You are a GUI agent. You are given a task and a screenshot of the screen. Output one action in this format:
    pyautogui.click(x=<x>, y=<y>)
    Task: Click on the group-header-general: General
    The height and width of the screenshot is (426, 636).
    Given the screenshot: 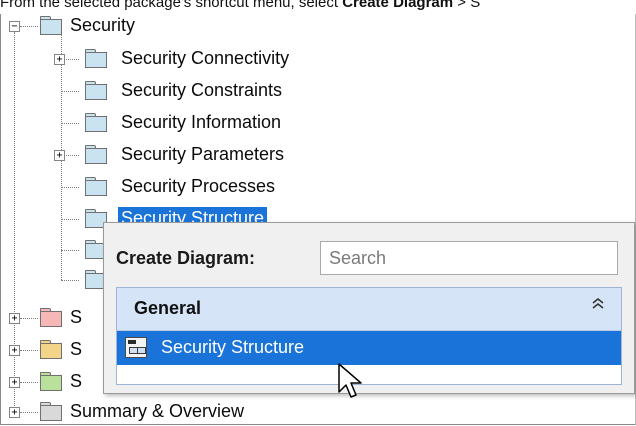 What is the action you would take?
    pyautogui.click(x=369, y=309)
    